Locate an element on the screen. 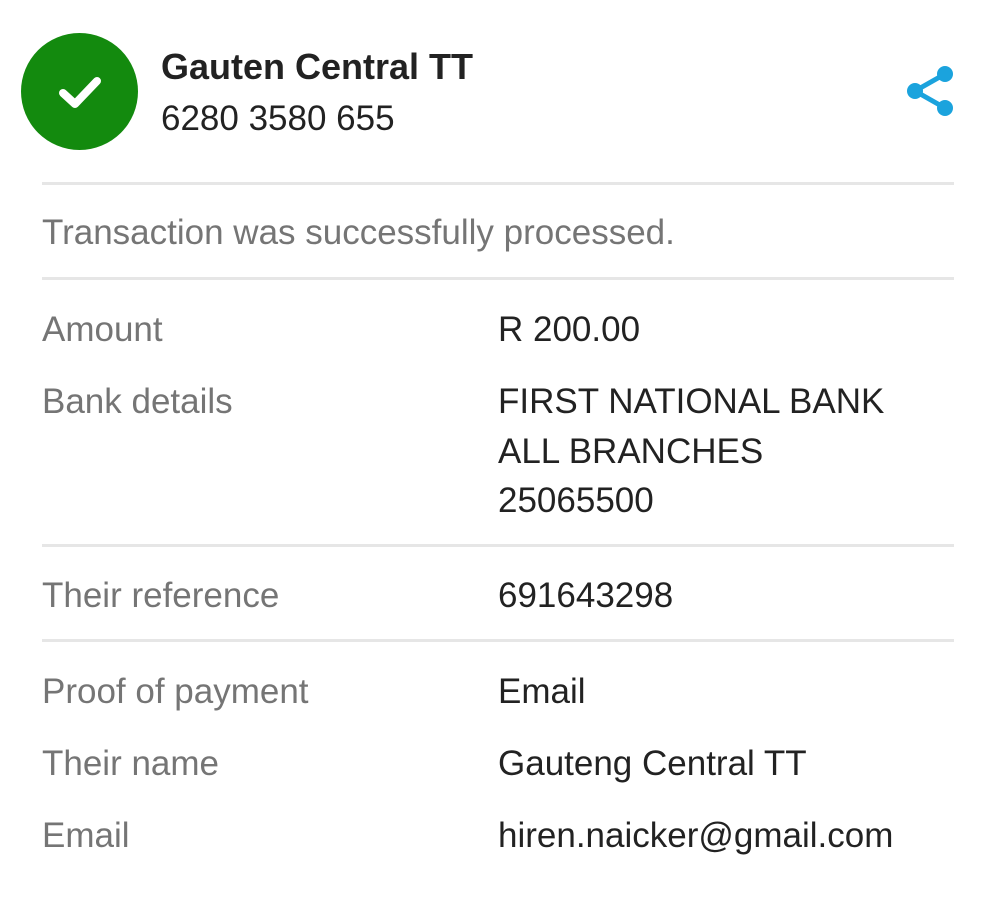 This screenshot has height=901, width=996. their-name-label: Their name is located at coordinates (131, 763).